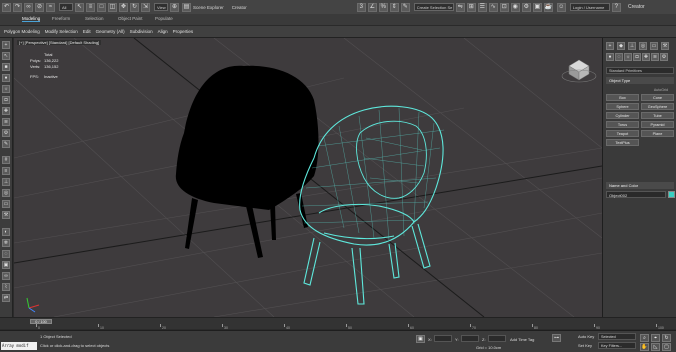  What do you see at coordinates (619, 57) in the screenshot?
I see `shapes-icon: ◌` at bounding box center [619, 57].